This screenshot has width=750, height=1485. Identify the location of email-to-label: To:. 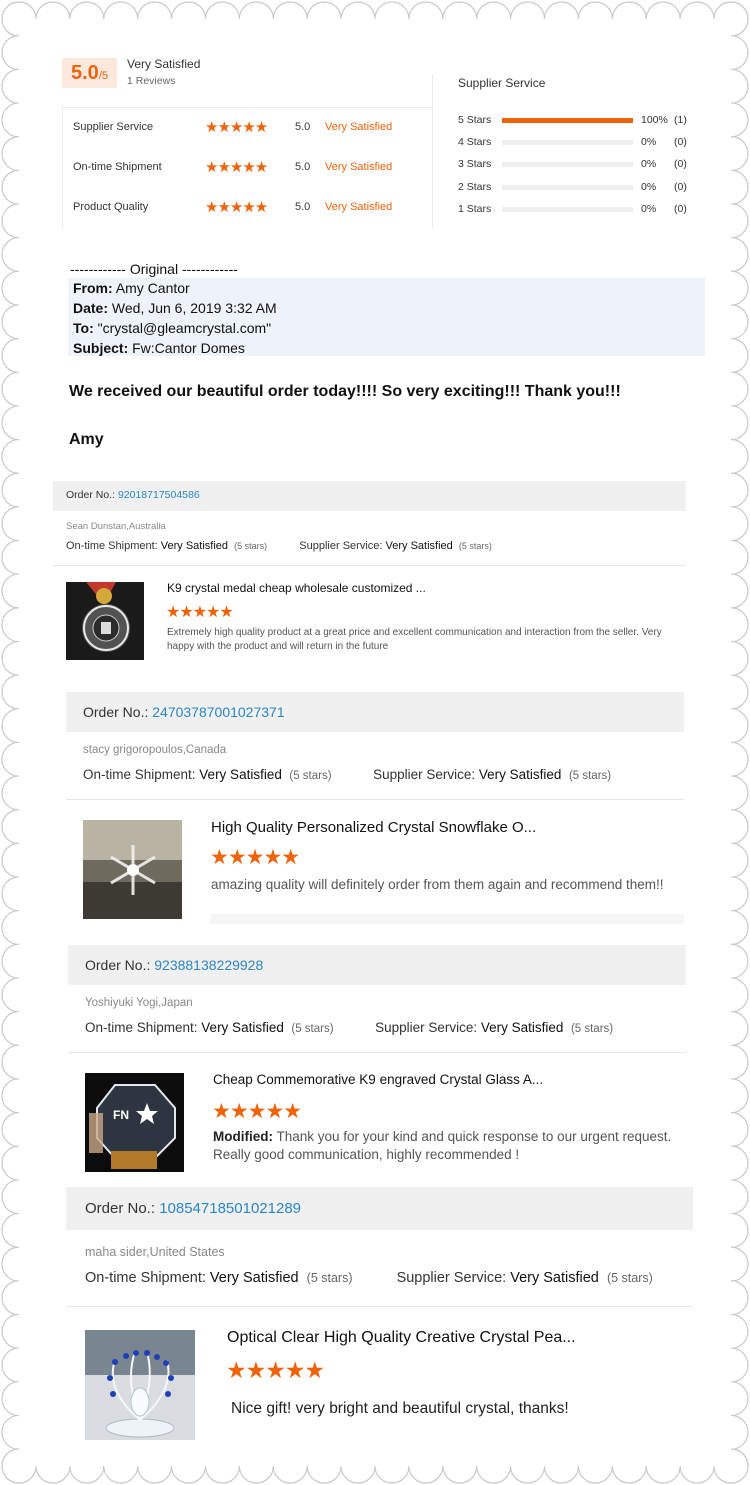
(83, 328).